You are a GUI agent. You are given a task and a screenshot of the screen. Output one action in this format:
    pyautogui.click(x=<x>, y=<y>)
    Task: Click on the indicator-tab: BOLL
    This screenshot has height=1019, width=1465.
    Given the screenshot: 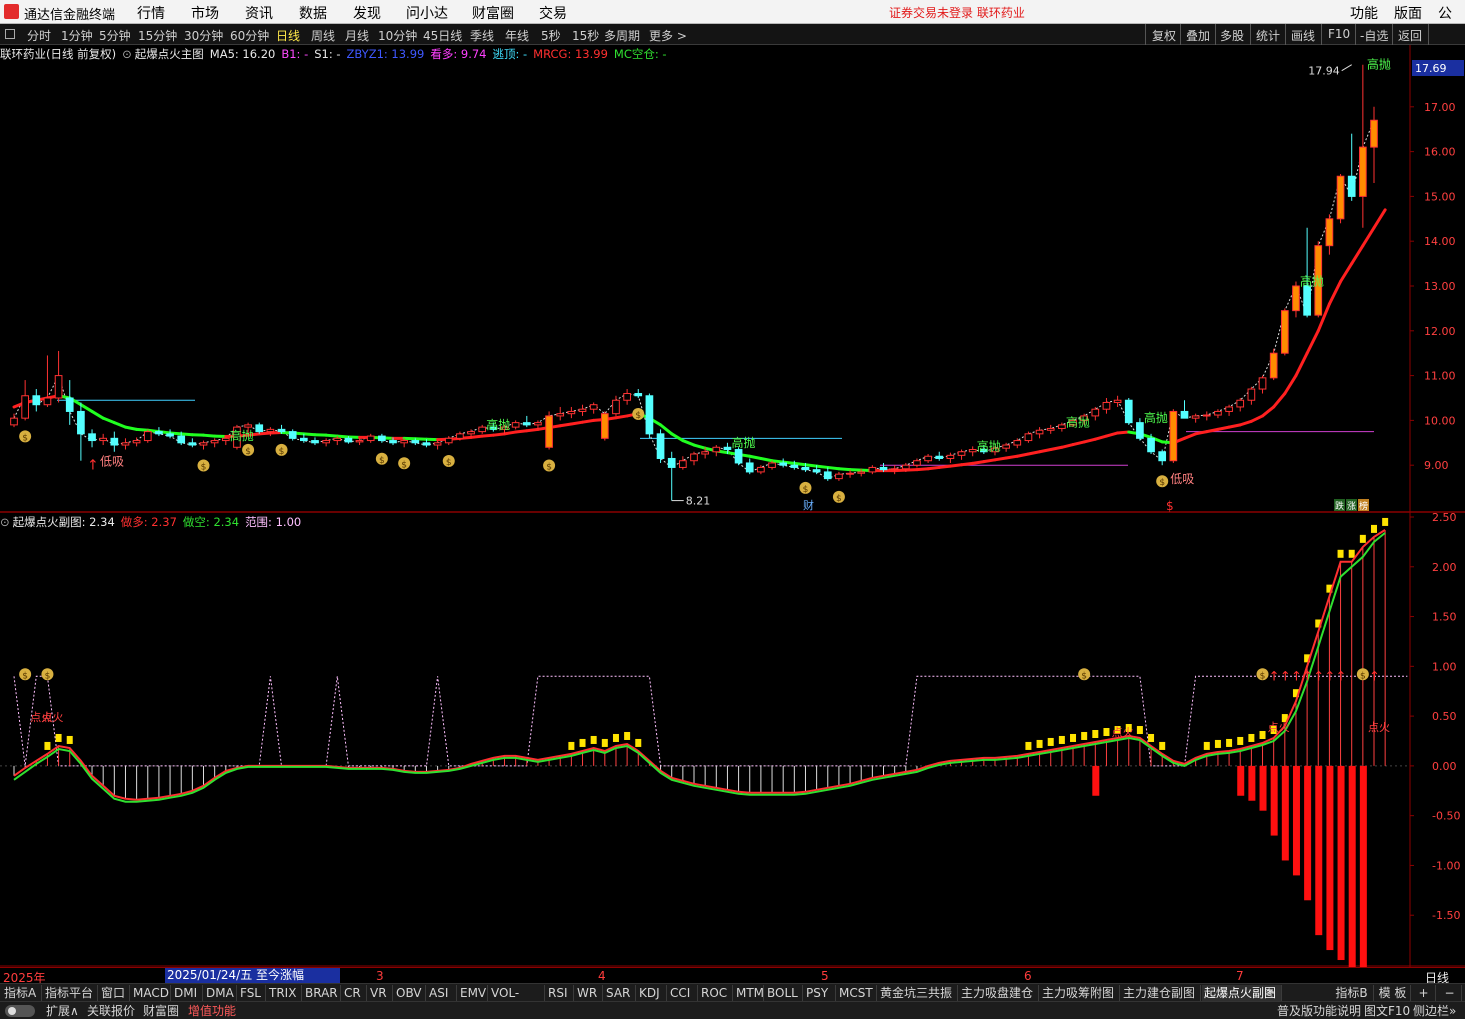 What is the action you would take?
    pyautogui.click(x=784, y=993)
    